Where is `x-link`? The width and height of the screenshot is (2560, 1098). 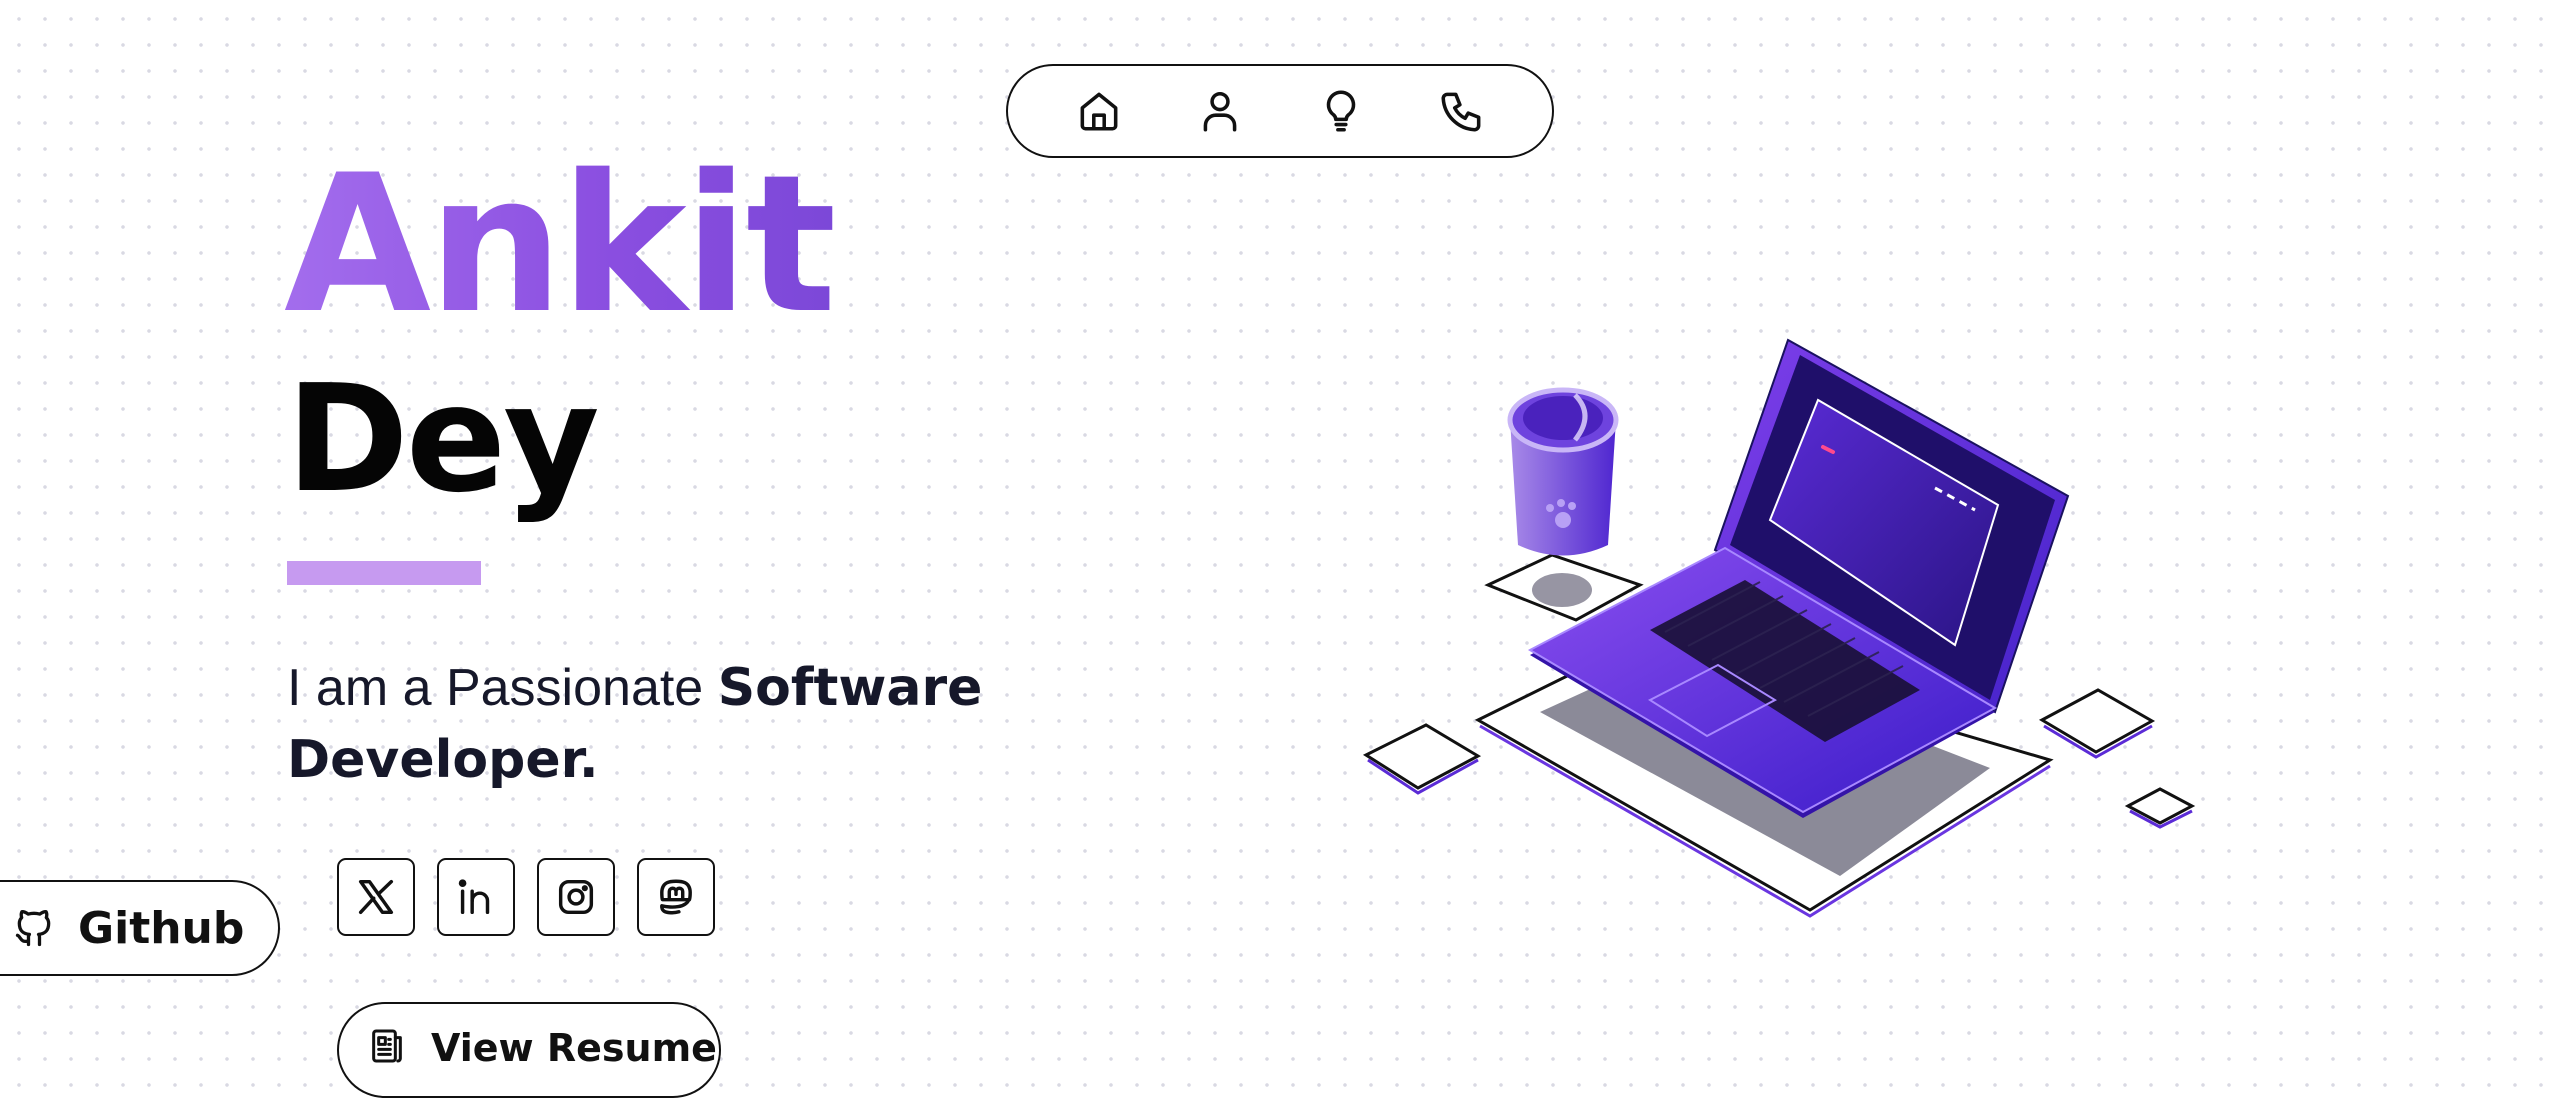 x-link is located at coordinates (376, 897).